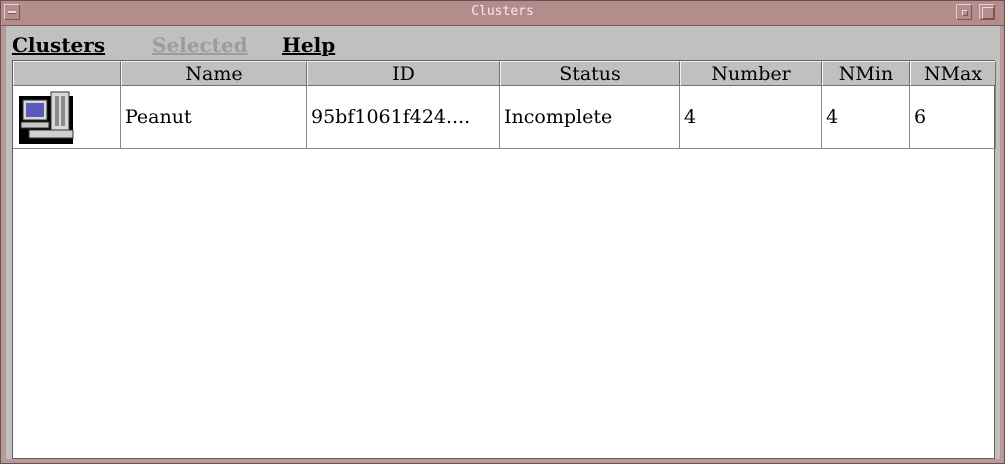 The width and height of the screenshot is (1005, 464). What do you see at coordinates (214, 73) in the screenshot?
I see `column-header-name: Name` at bounding box center [214, 73].